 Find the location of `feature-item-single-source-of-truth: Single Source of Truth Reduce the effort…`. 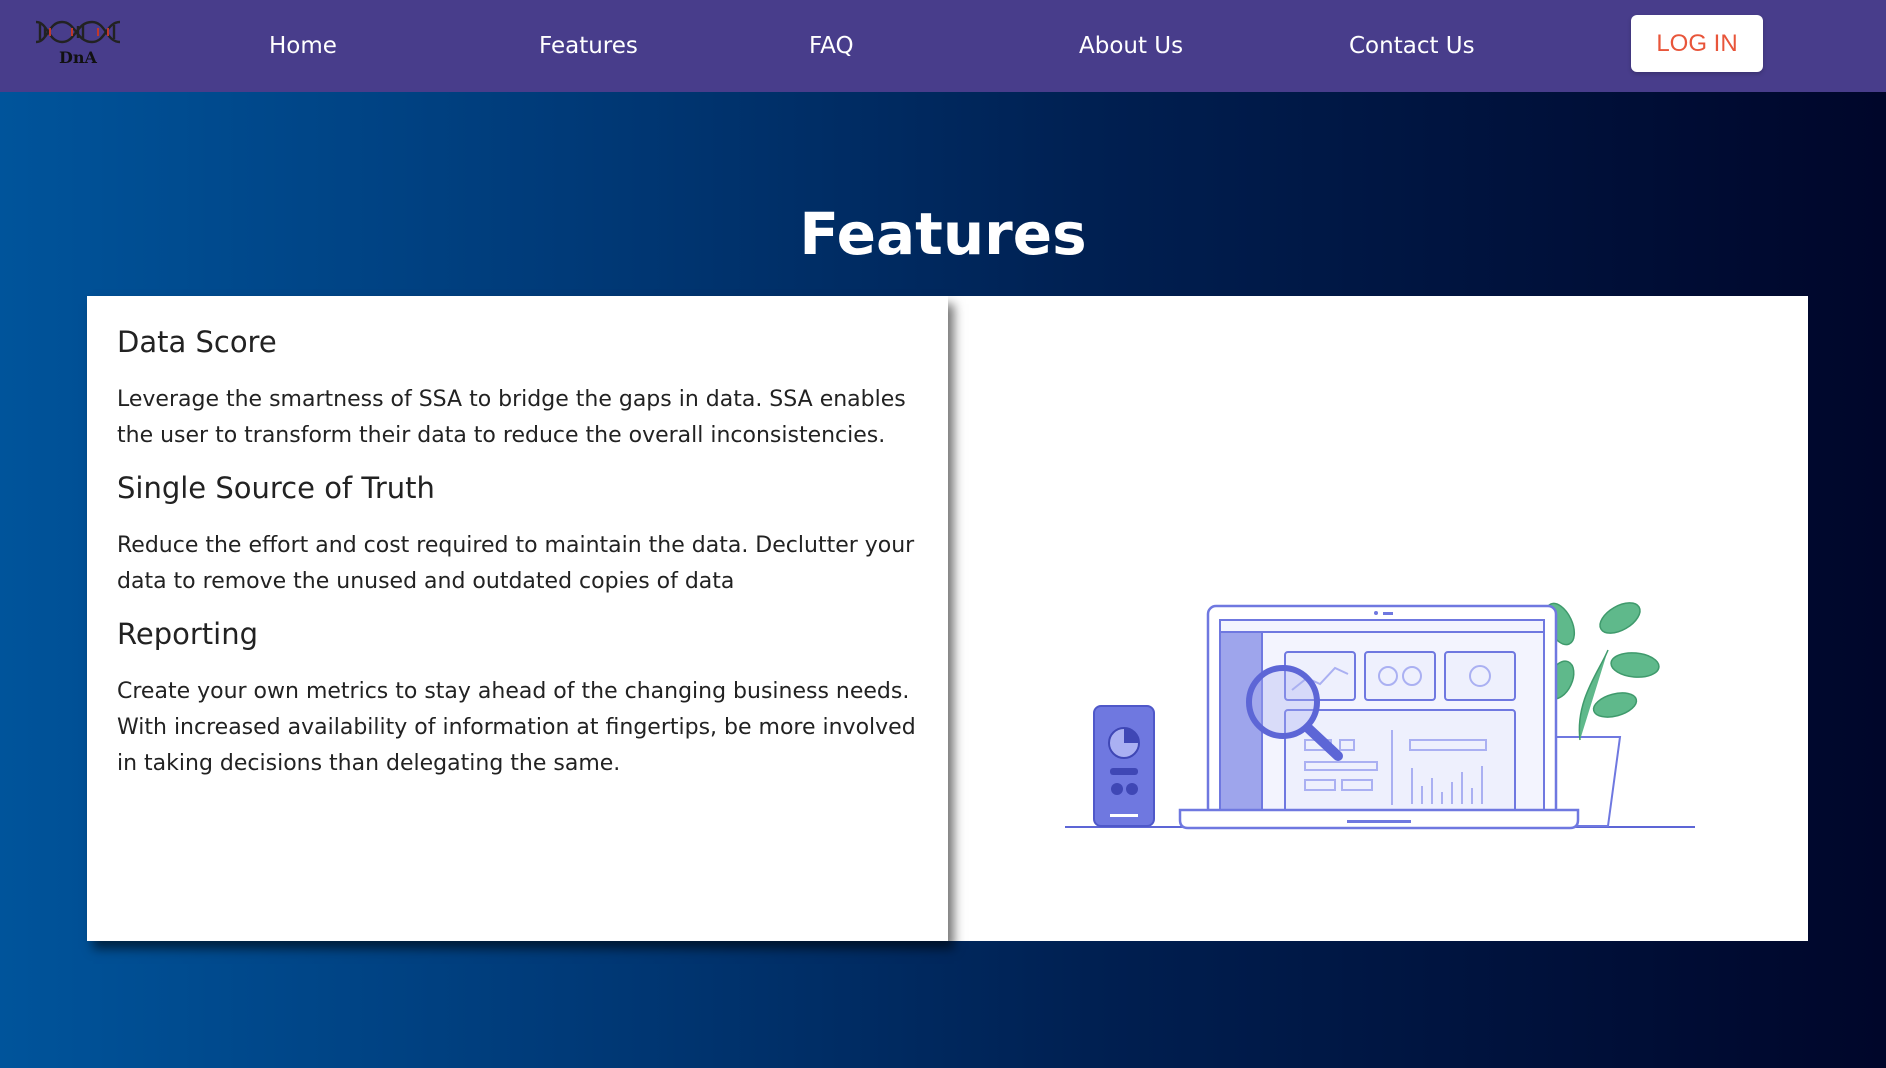

feature-item-single-source-of-truth: Single Source of Truth Reduce the effort… is located at coordinates (517, 535).